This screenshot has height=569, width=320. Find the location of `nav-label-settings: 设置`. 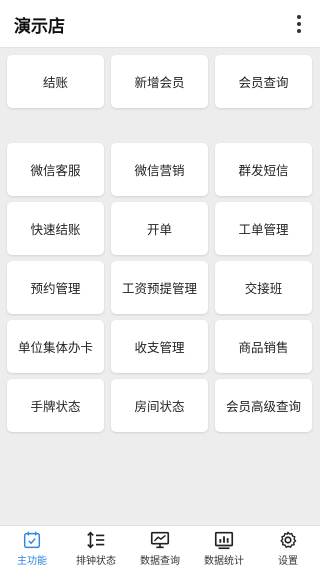

nav-label-settings: 设置 is located at coordinates (288, 561).